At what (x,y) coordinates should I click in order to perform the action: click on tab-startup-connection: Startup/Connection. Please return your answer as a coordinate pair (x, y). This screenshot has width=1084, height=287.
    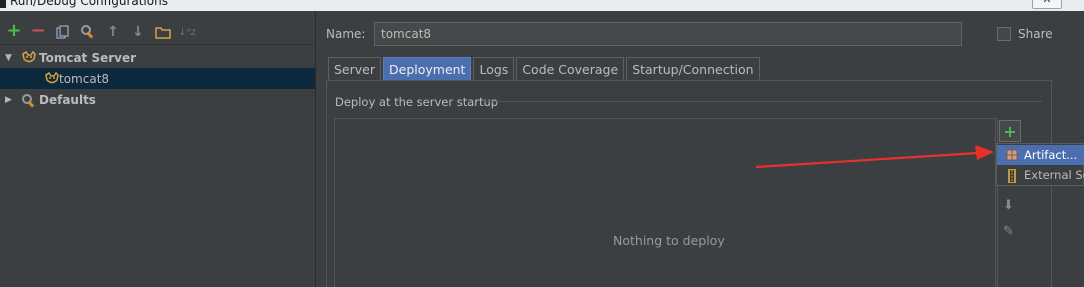
    Looking at the image, I should click on (693, 69).